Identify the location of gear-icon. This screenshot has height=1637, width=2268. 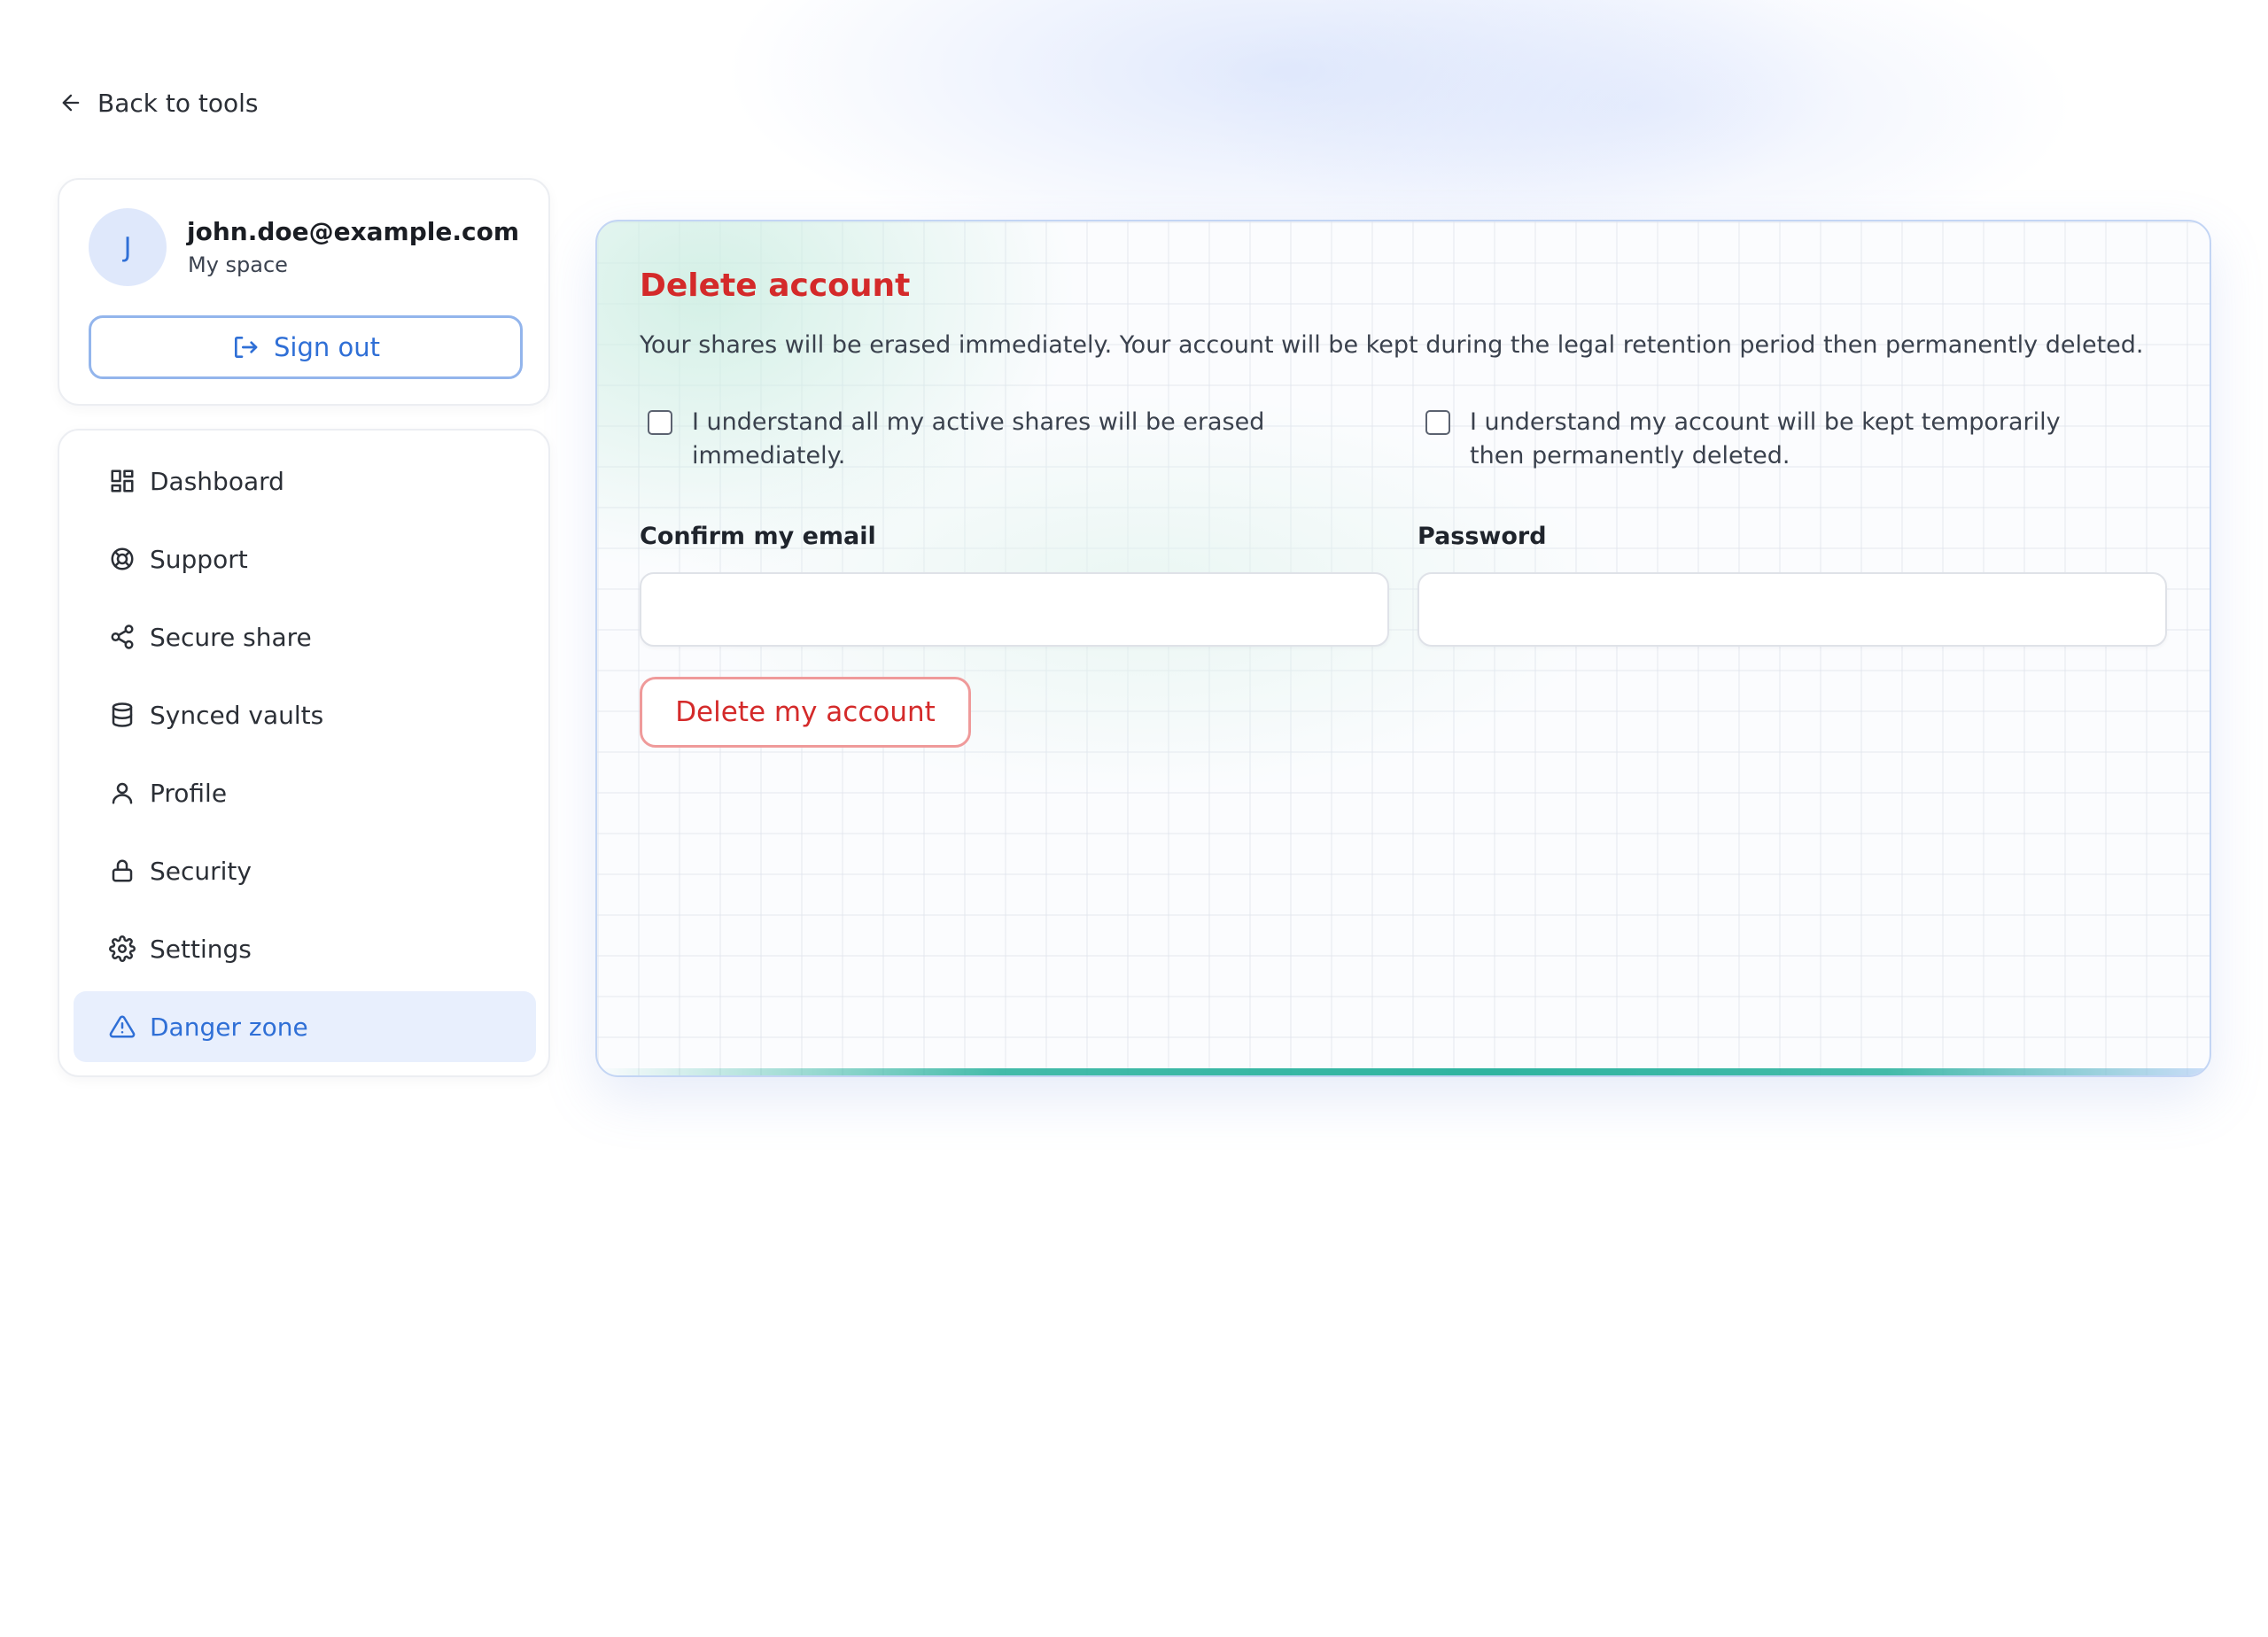
(122, 948).